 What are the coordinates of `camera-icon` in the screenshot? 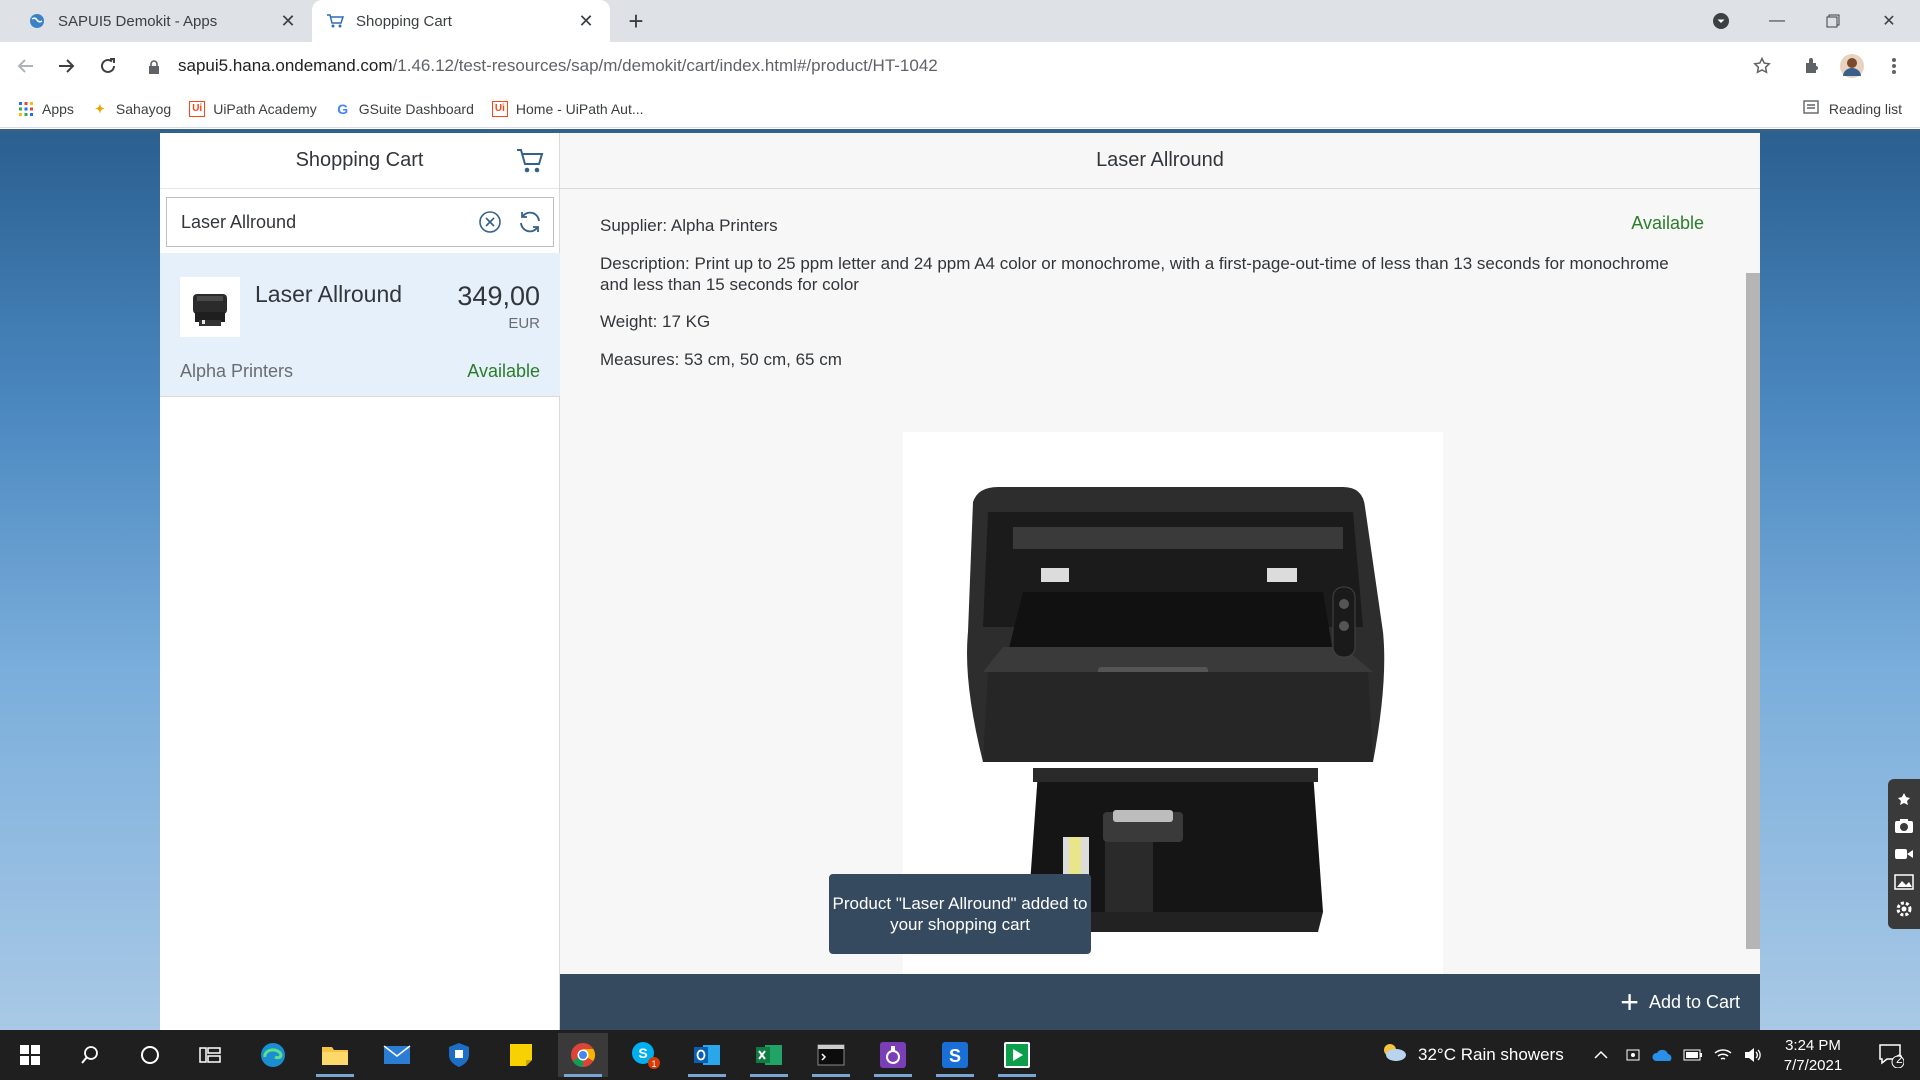 It's located at (1904, 826).